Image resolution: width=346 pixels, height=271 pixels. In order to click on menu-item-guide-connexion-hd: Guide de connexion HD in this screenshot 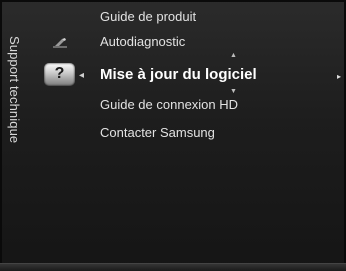, I will do `click(169, 104)`.